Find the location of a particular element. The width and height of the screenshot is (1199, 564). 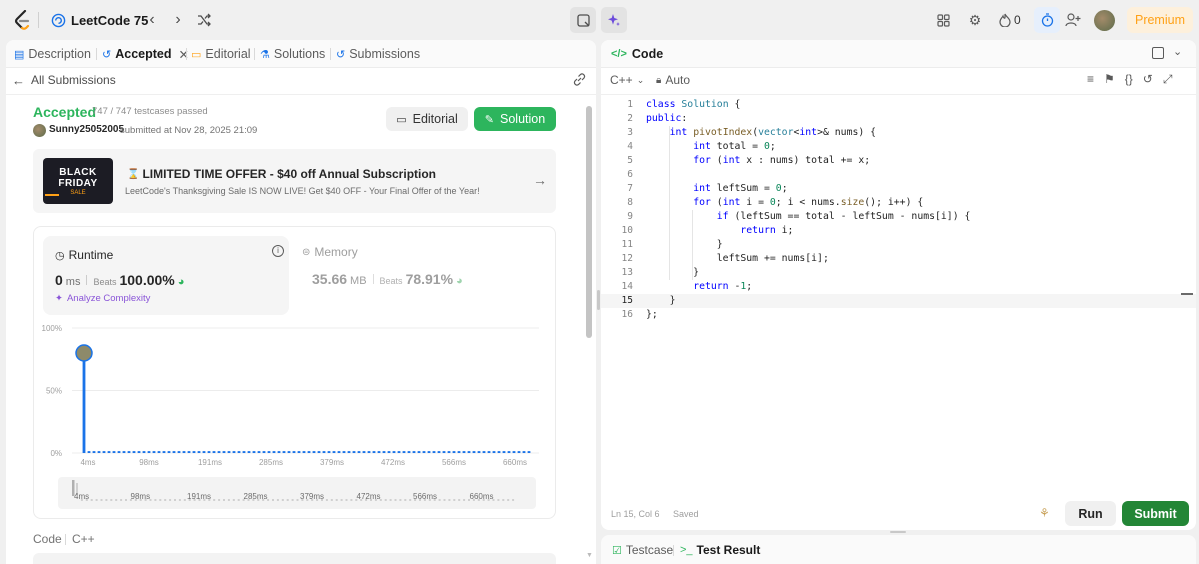

tab-description: ▤ Description is located at coordinates (52, 54).